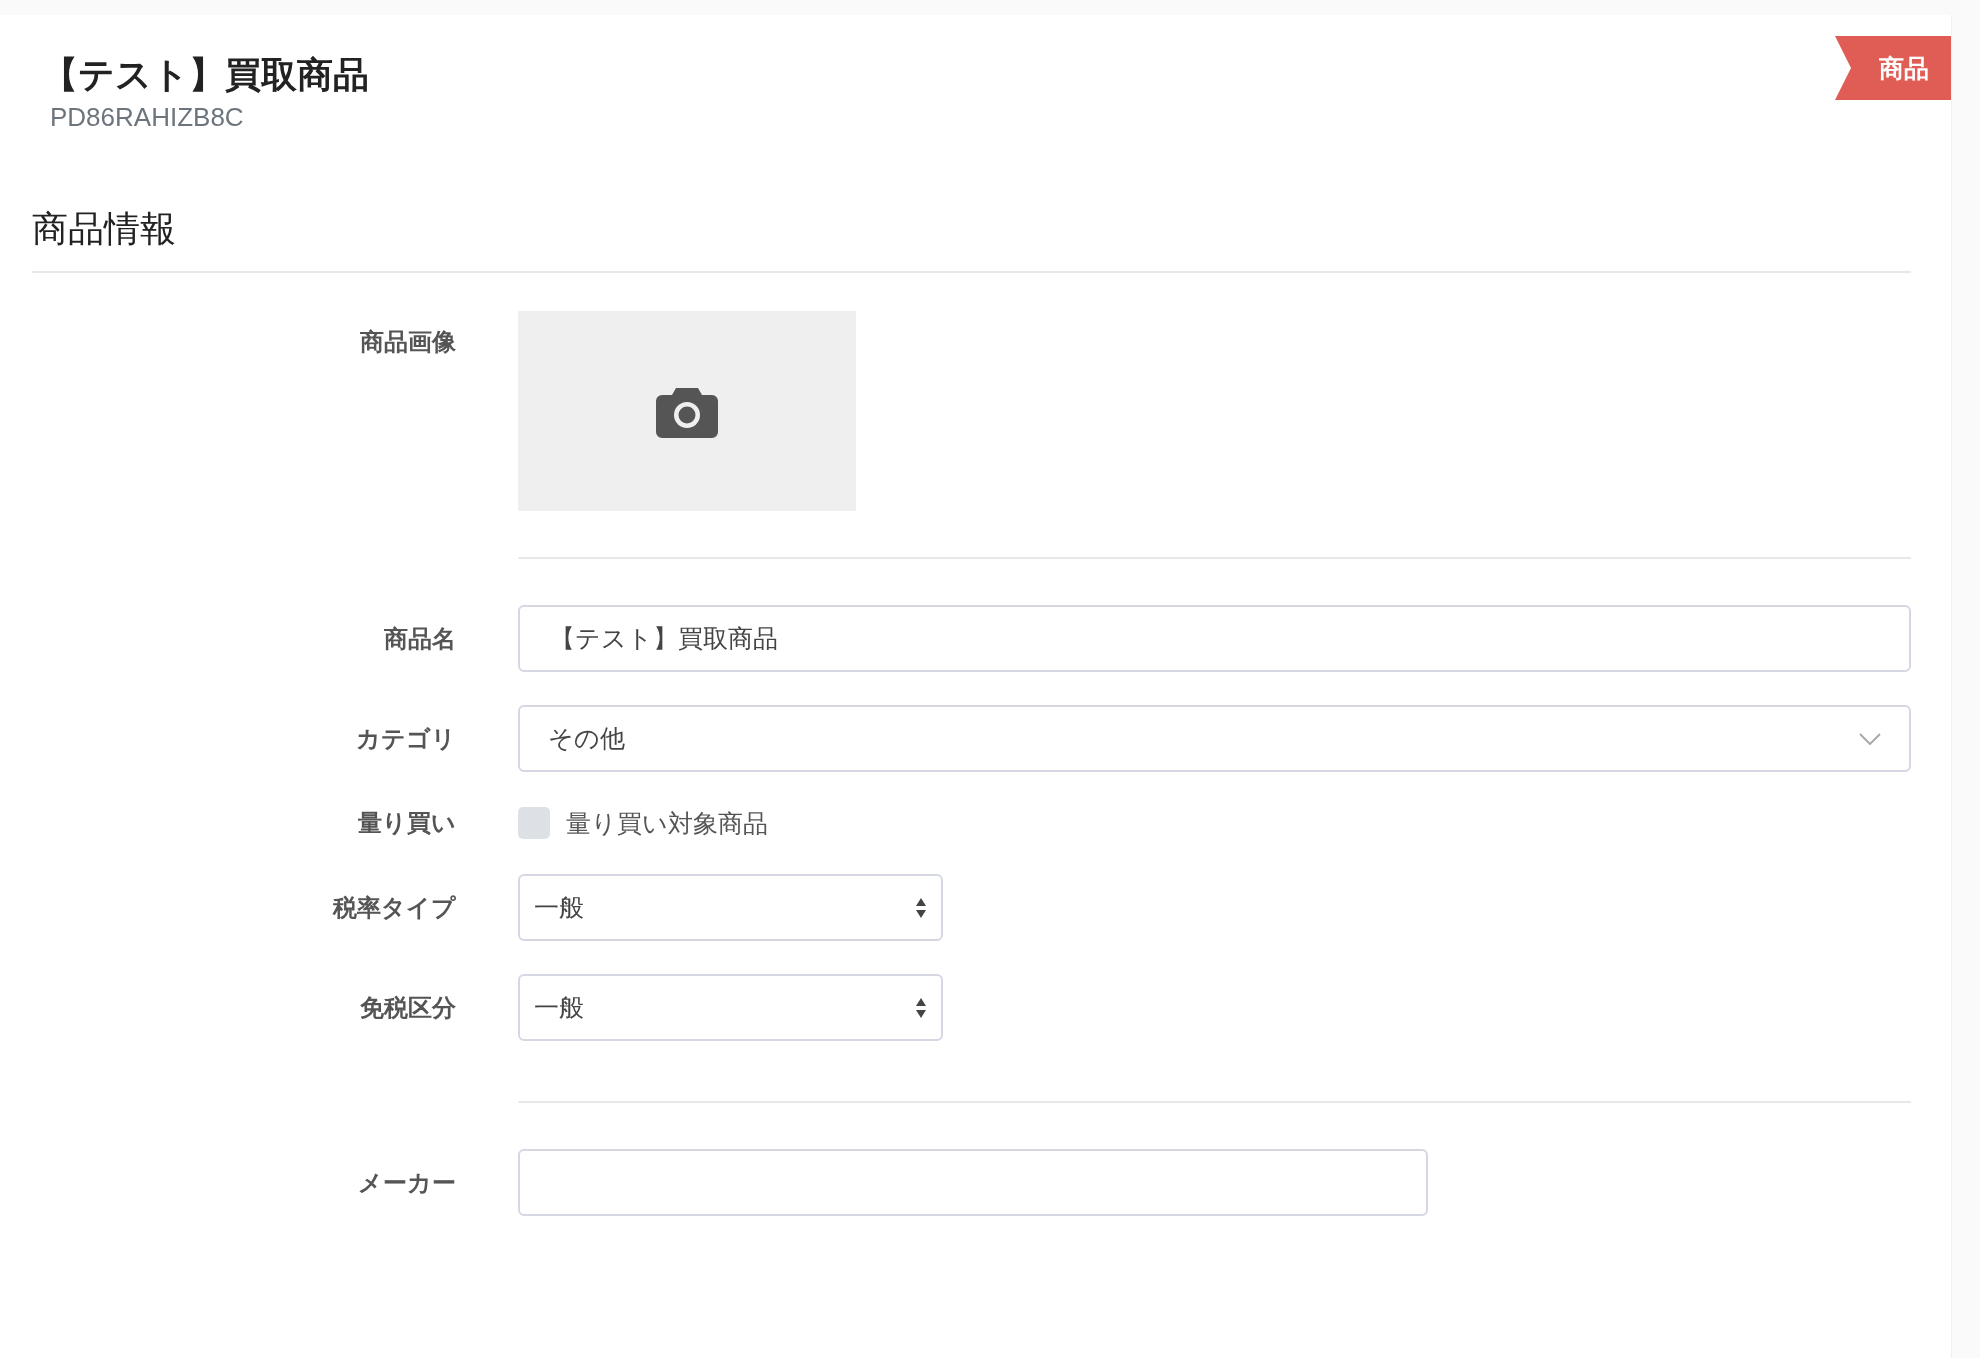  Describe the element at coordinates (1214, 638) in the screenshot. I see `text-field: 【テスト】買取商品` at that location.